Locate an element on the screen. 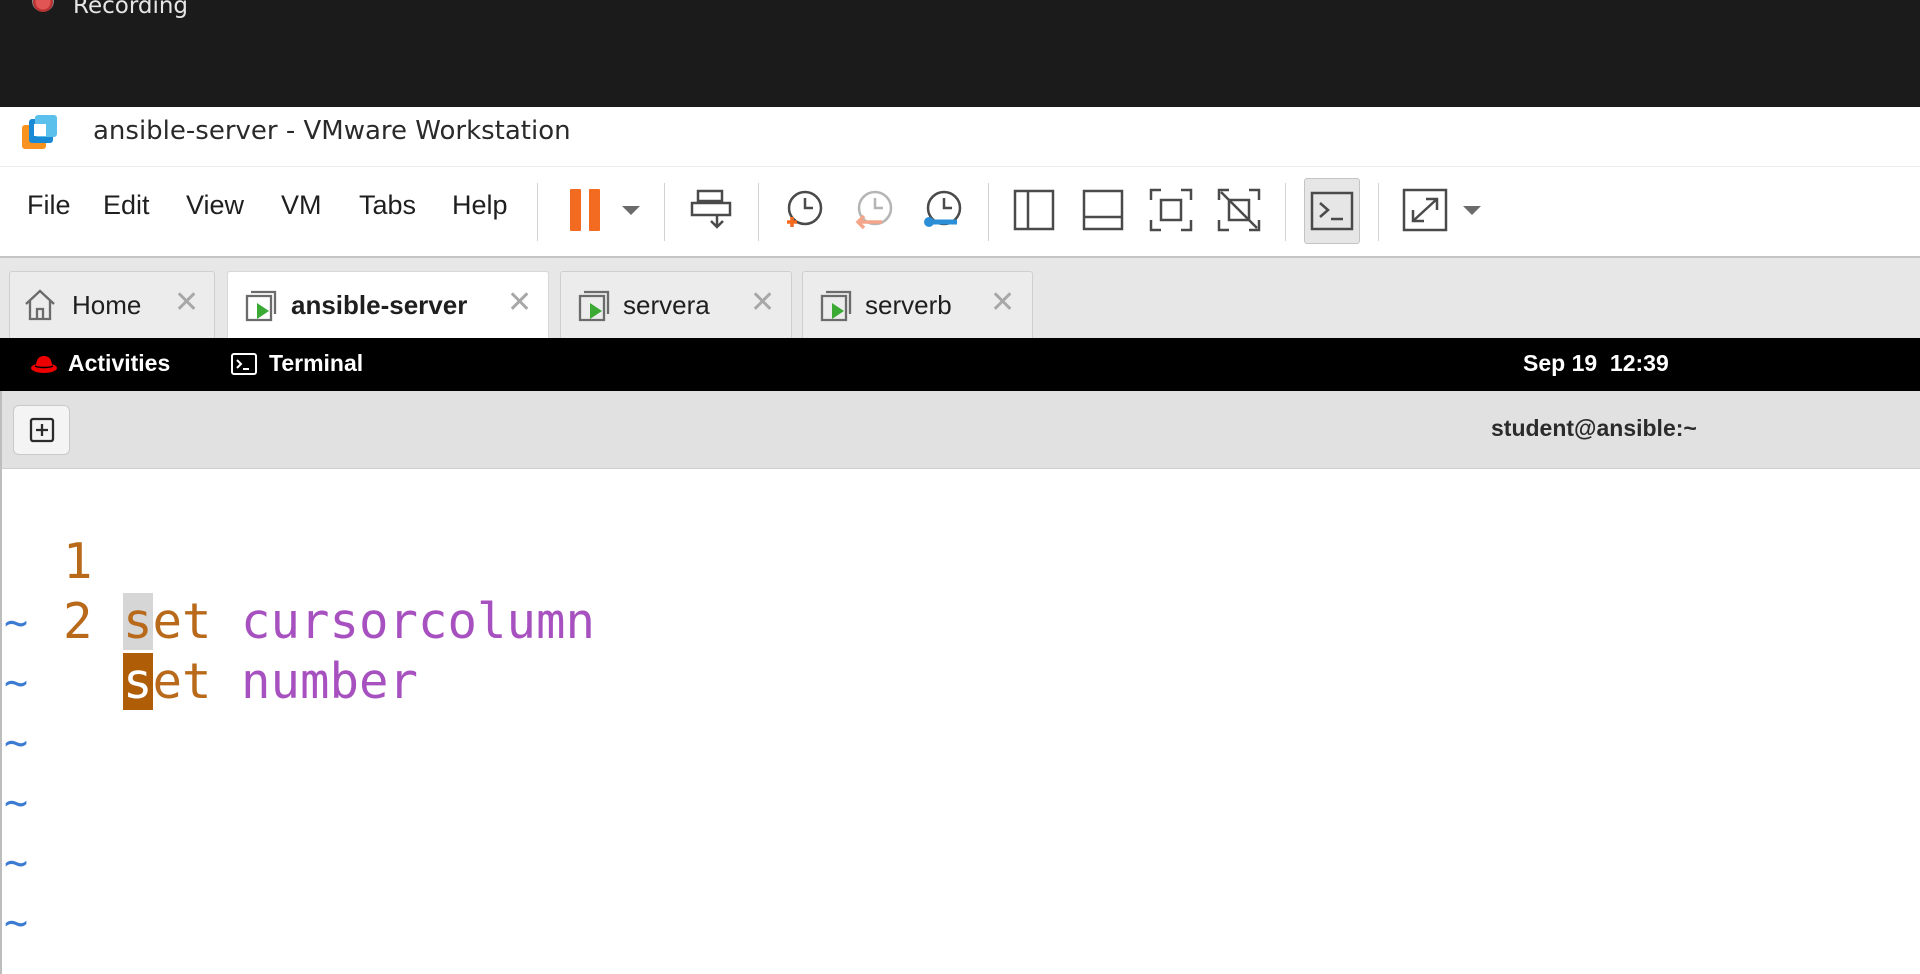 The width and height of the screenshot is (1920, 974). window-title: ansible-server - VMware Workstation is located at coordinates (332, 131).